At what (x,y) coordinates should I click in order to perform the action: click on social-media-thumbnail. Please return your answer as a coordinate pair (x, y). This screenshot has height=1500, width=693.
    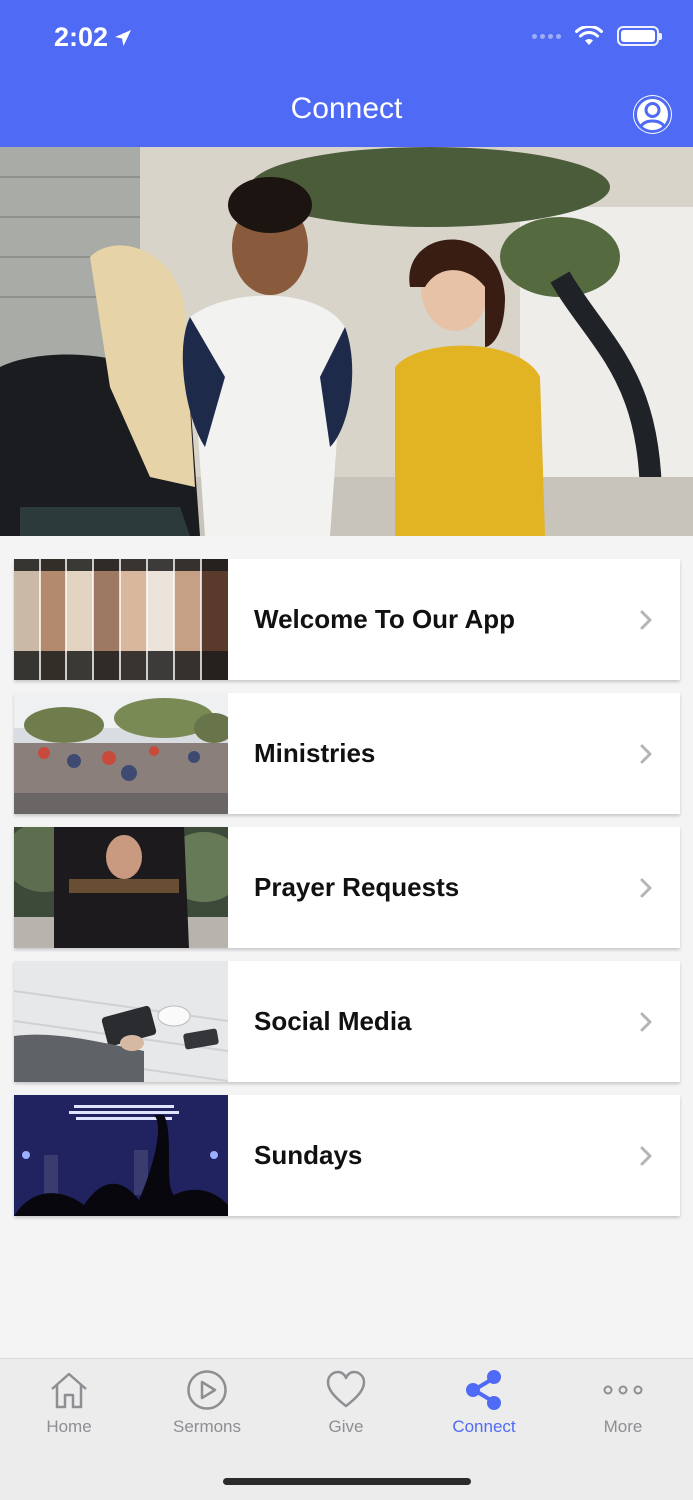
    Looking at the image, I should click on (121, 1021).